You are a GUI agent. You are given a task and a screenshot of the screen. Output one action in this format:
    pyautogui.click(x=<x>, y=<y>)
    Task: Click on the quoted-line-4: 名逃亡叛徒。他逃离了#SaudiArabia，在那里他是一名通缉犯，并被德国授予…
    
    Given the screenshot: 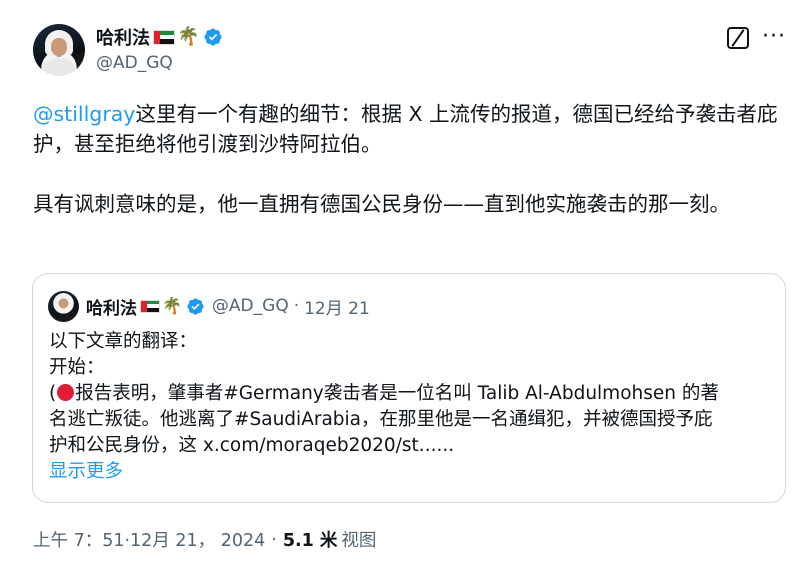 What is the action you would take?
    pyautogui.click(x=381, y=419)
    